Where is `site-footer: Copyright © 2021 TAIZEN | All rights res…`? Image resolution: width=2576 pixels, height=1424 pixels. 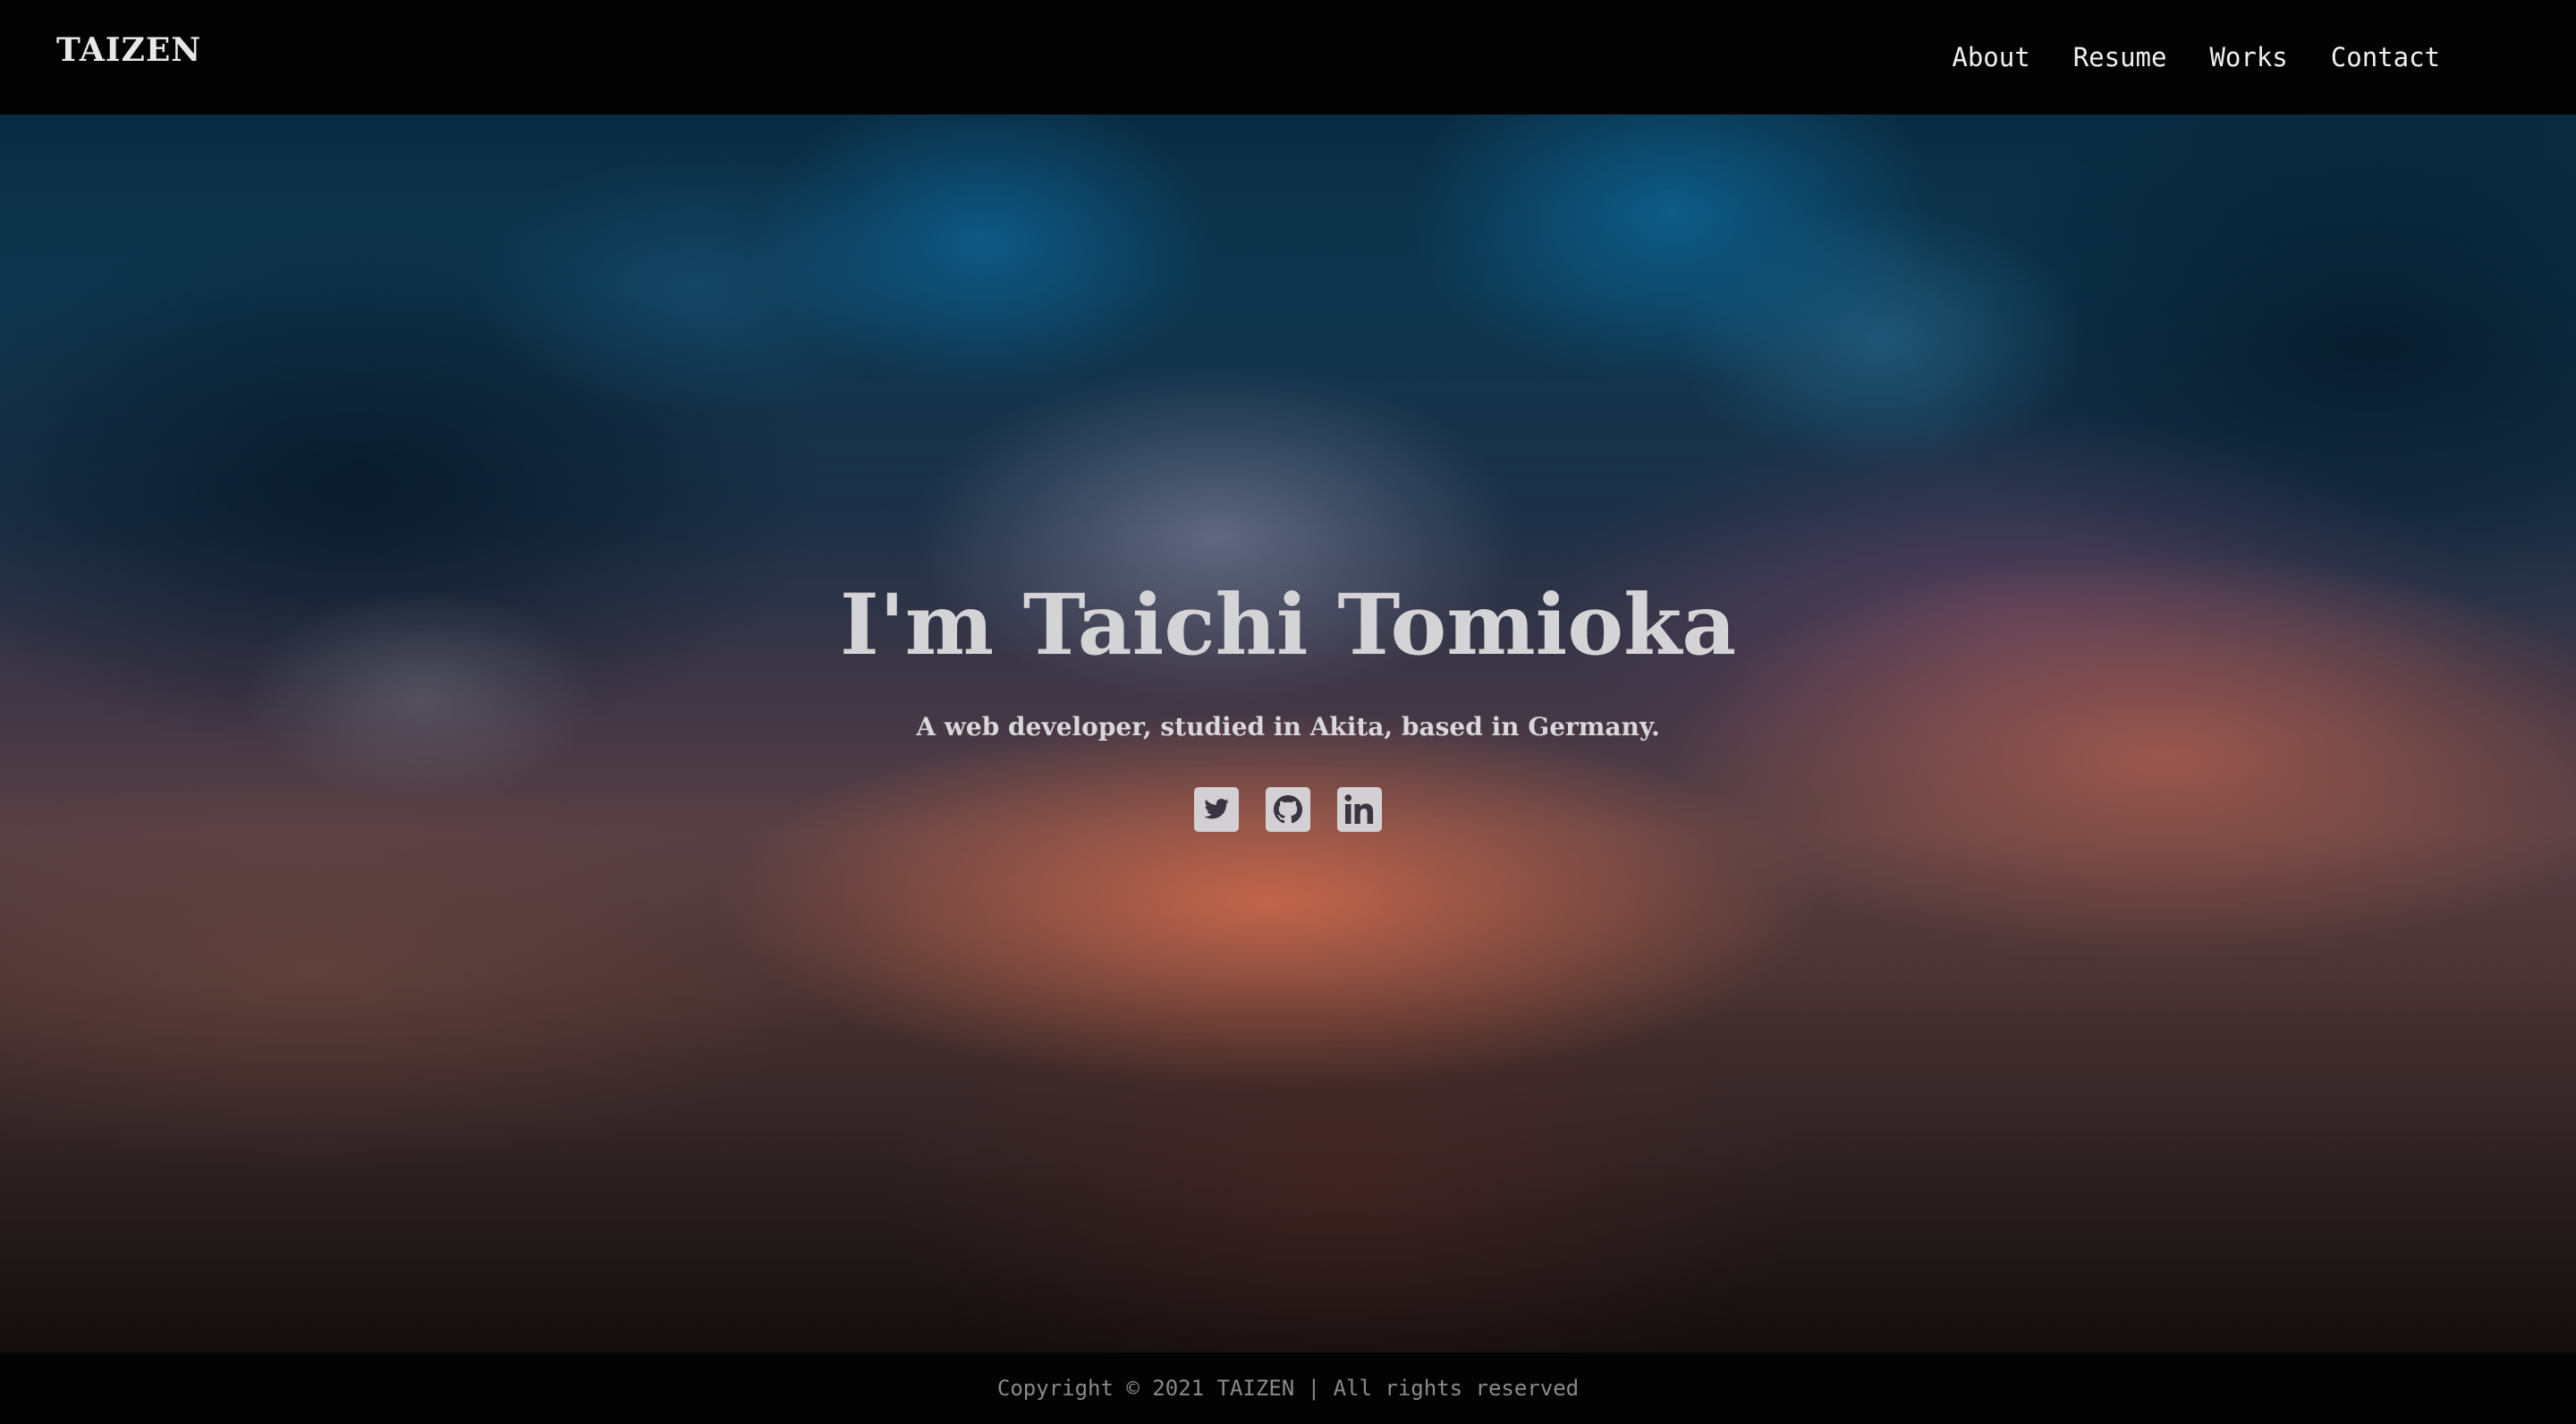
site-footer: Copyright © 2021 TAIZEN | All rights res… is located at coordinates (1288, 1388).